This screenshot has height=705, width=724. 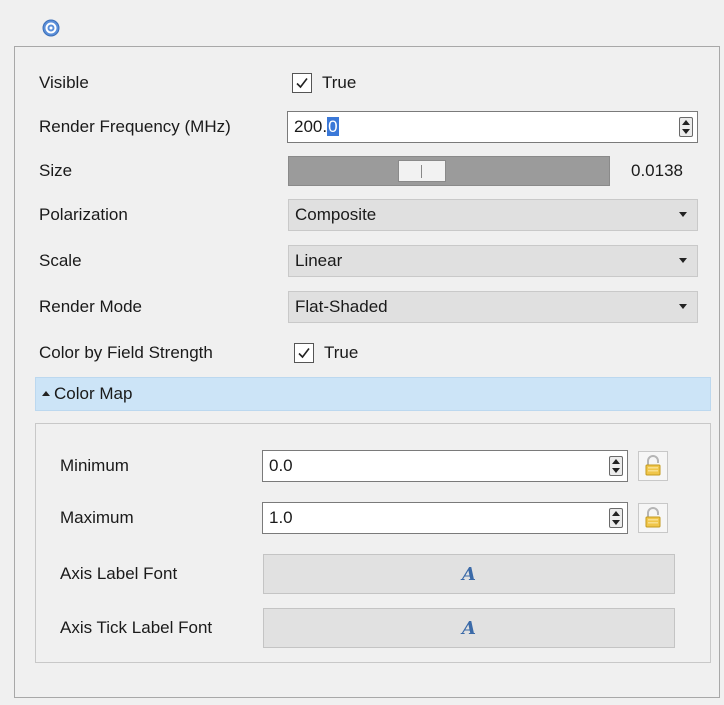 What do you see at coordinates (493, 307) in the screenshot?
I see `render-mode-select: Flat-Shaded` at bounding box center [493, 307].